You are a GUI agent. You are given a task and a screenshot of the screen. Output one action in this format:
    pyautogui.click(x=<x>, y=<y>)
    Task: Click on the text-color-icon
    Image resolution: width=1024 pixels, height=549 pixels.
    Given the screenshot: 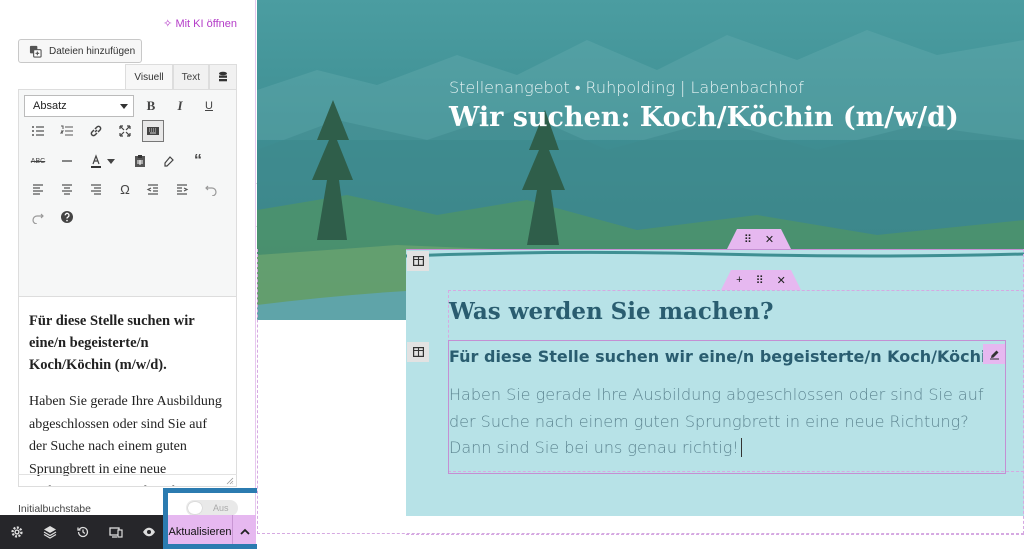 What is the action you would take?
    pyautogui.click(x=96, y=161)
    